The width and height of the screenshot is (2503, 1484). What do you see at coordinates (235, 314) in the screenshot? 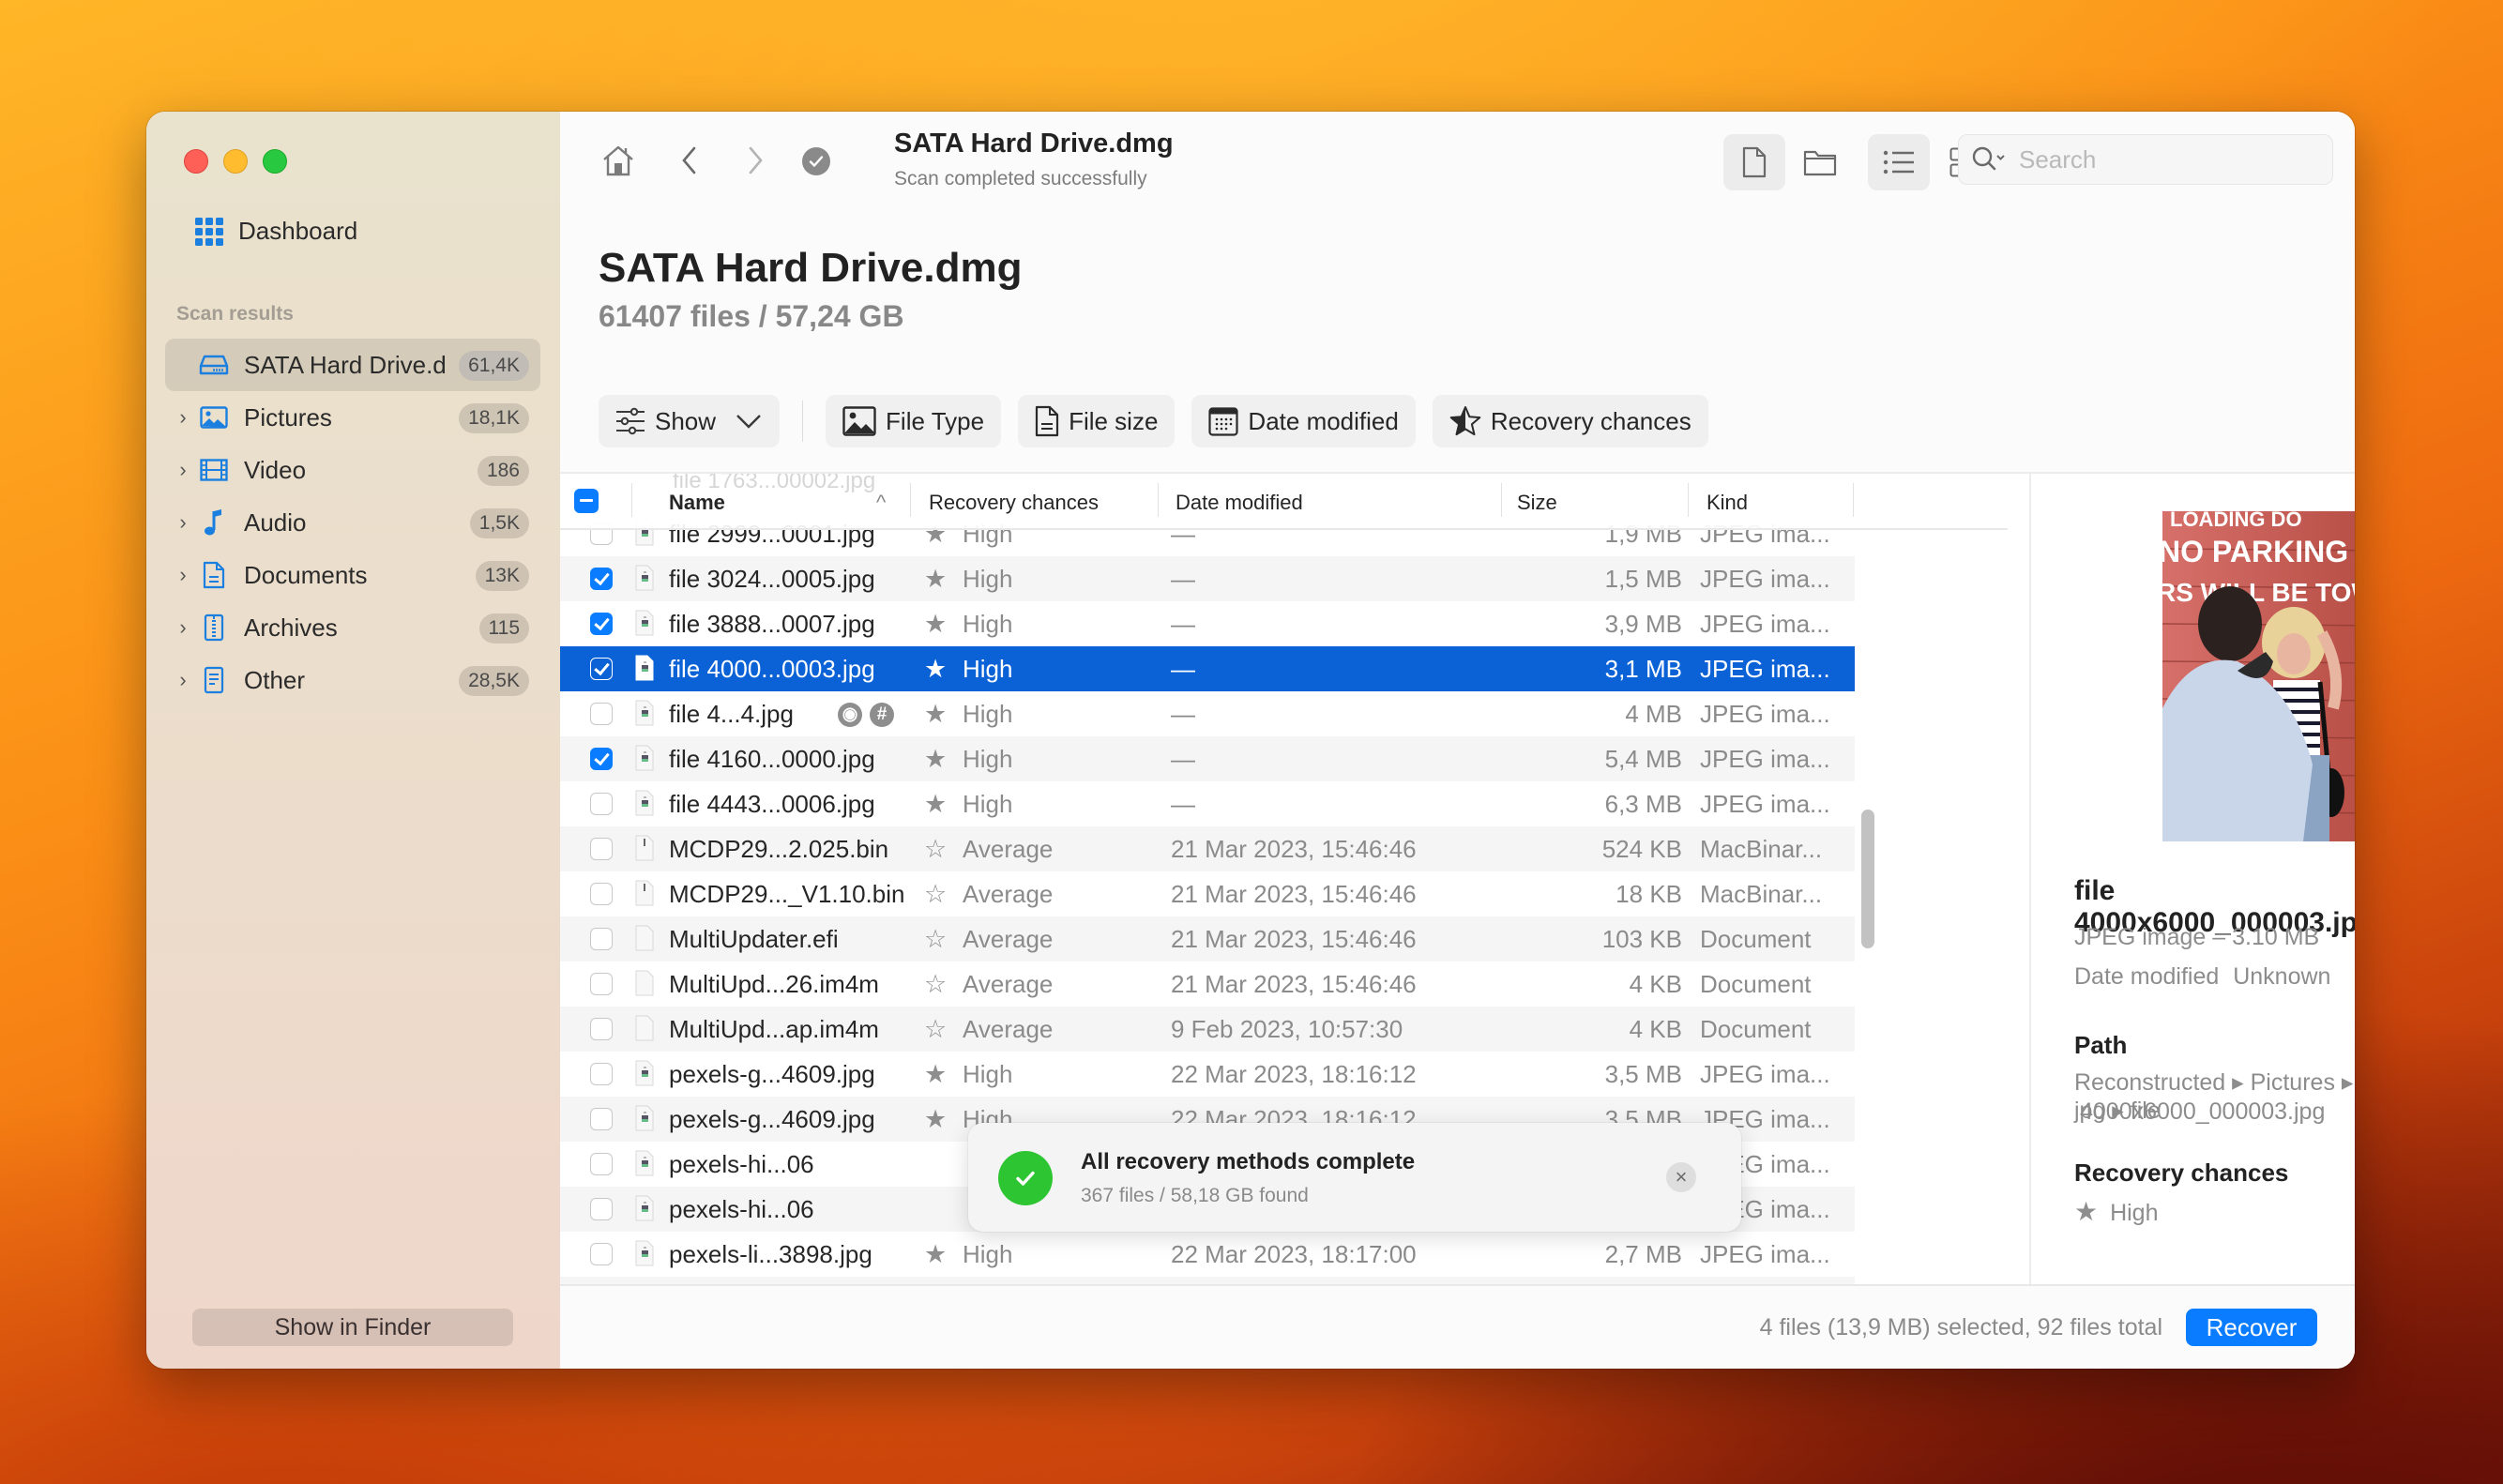
I see `scan-results-section-label: Scan results` at bounding box center [235, 314].